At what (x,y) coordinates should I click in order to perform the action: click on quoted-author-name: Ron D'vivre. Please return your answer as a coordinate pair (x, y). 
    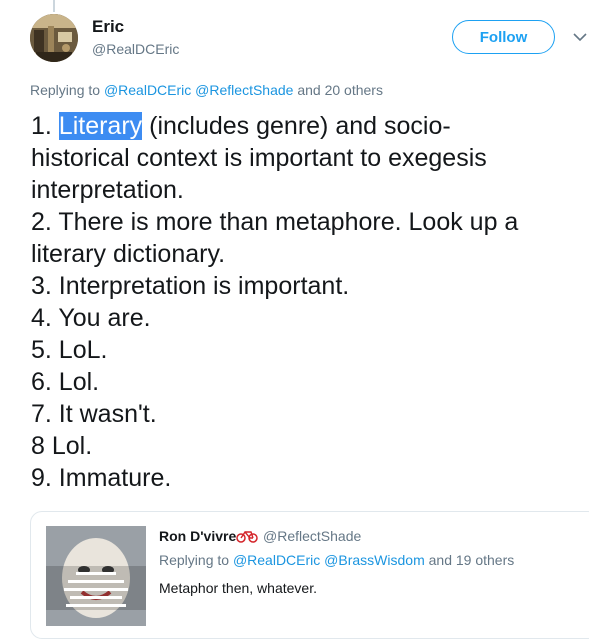
    Looking at the image, I should click on (197, 536).